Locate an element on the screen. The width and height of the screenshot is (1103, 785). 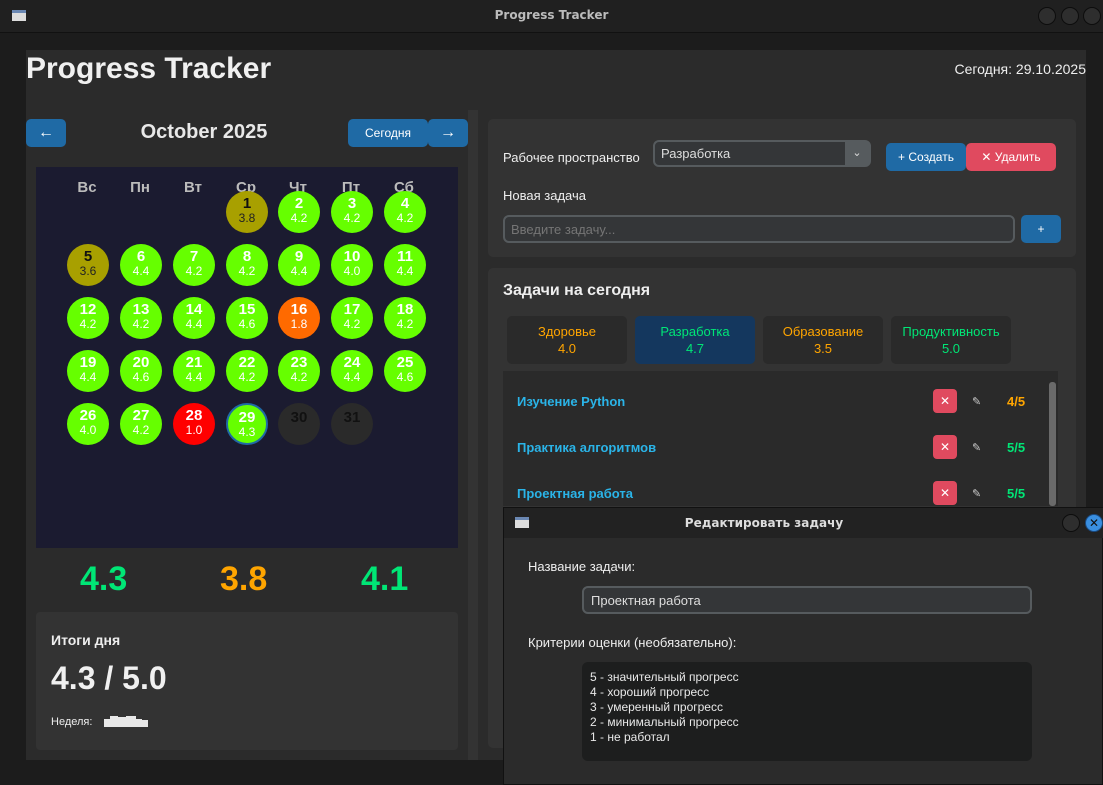
calendar-day: 15 4.6 is located at coordinates (247, 318).